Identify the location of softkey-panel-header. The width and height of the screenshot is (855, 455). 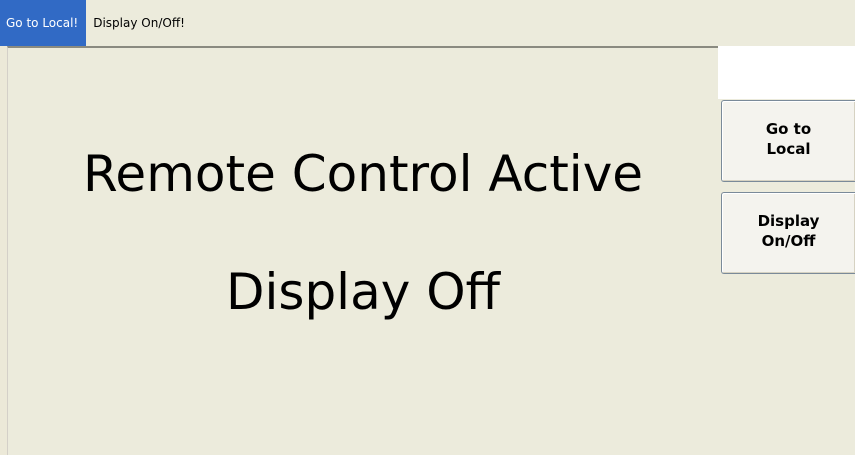
(786, 72).